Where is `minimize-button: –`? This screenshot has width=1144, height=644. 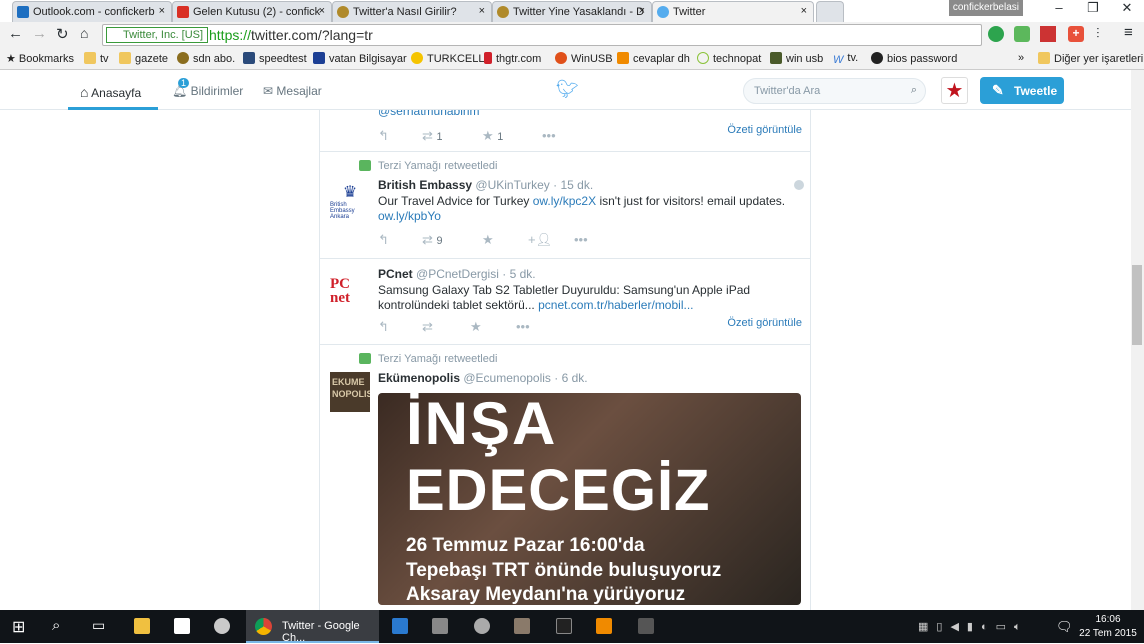
minimize-button: – is located at coordinates (1059, 10).